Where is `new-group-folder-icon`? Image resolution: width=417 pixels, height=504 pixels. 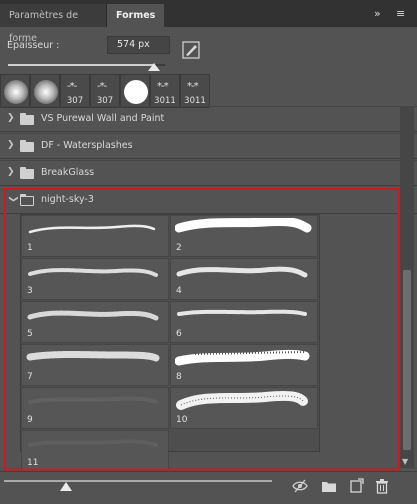 new-group-folder-icon is located at coordinates (329, 486).